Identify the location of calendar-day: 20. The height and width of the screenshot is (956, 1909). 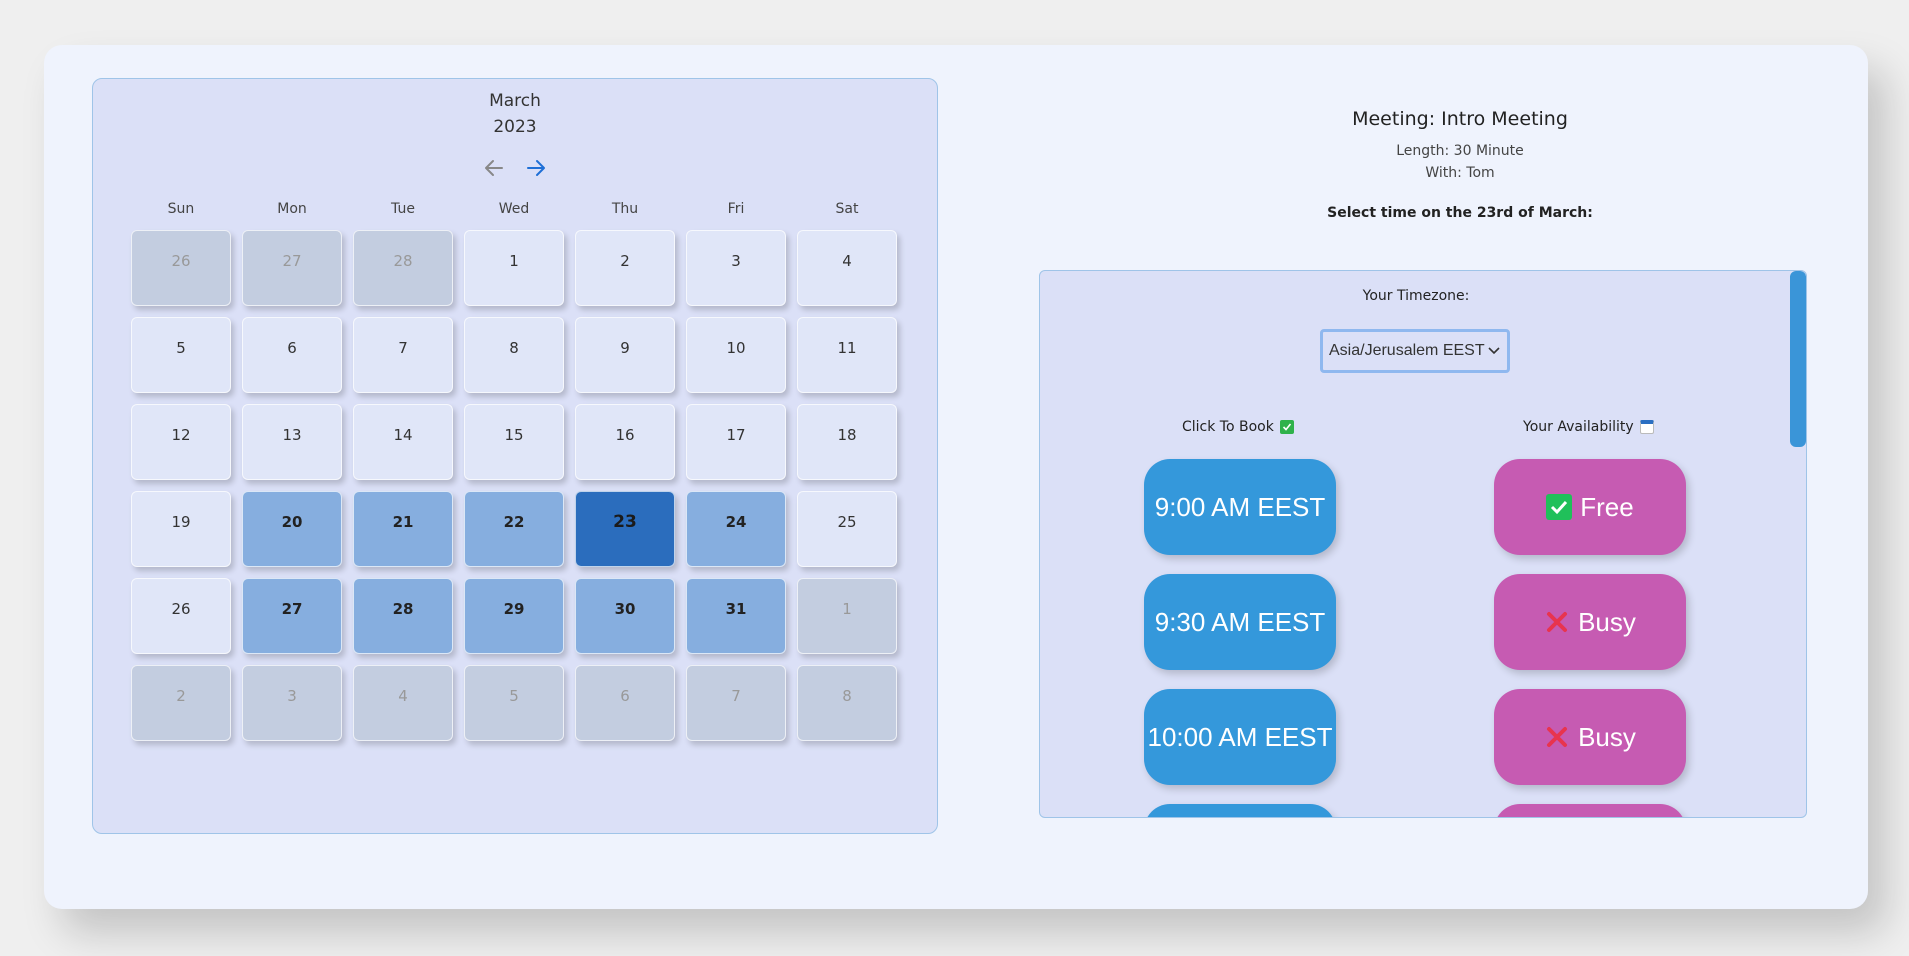
(292, 529).